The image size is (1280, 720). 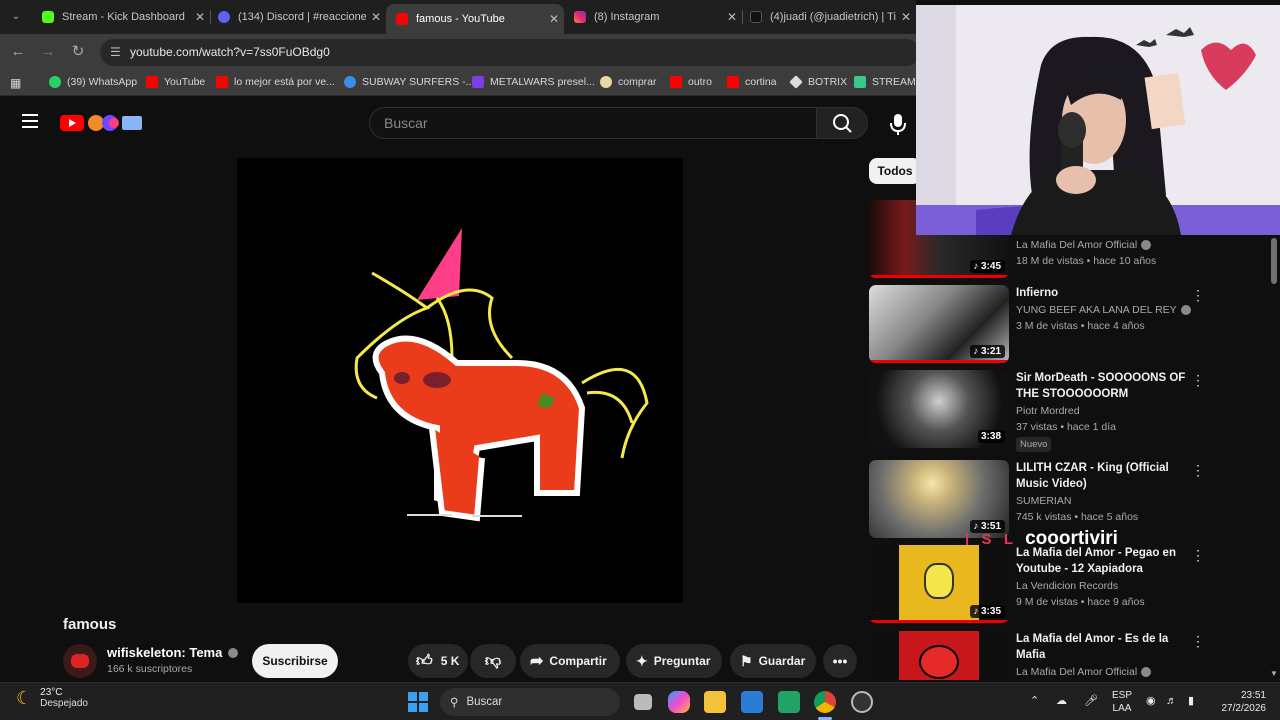 What do you see at coordinates (48, 52) in the screenshot?
I see `forward-icon: →` at bounding box center [48, 52].